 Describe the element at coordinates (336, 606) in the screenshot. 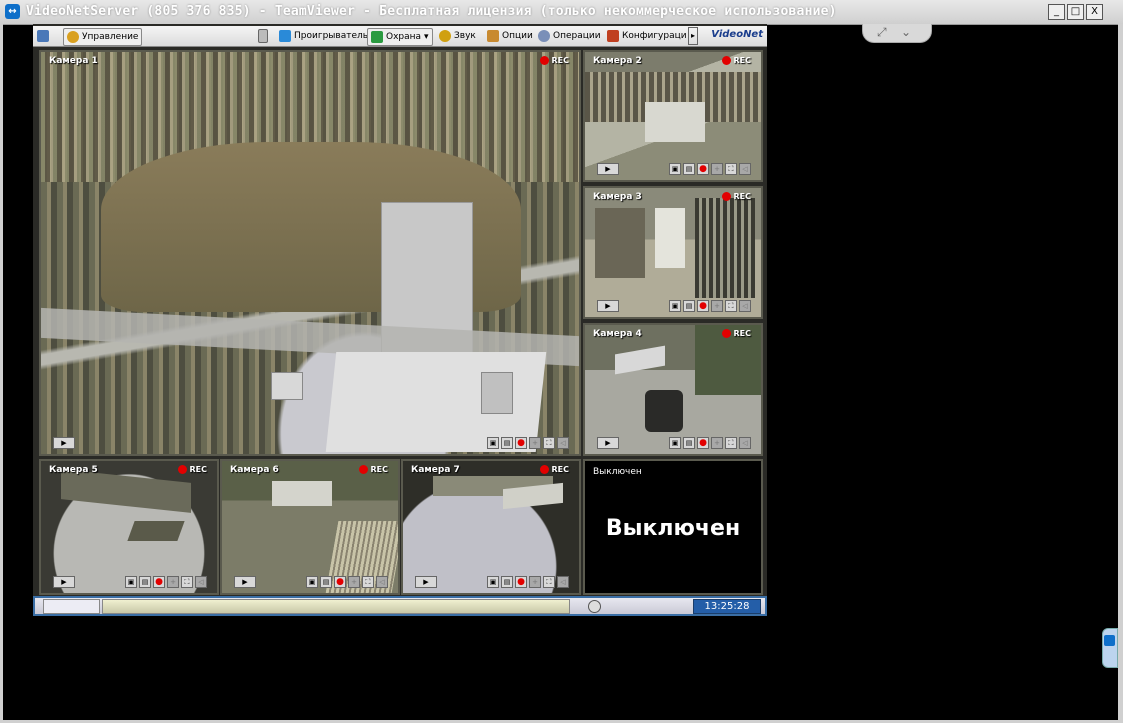

I see `timeline-track` at that location.